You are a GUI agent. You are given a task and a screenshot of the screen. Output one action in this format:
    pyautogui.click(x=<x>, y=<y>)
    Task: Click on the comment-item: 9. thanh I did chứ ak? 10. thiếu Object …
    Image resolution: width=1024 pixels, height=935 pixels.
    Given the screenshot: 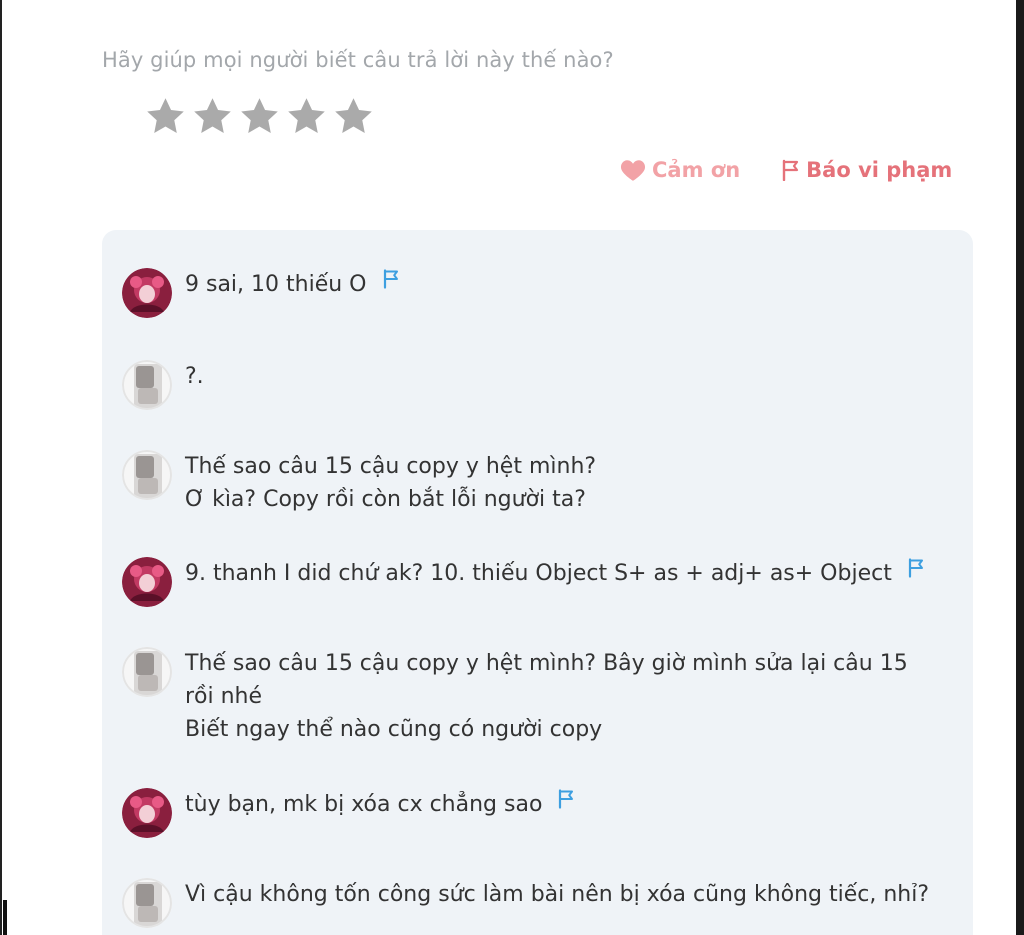 What is the action you would take?
    pyautogui.click(x=537, y=584)
    